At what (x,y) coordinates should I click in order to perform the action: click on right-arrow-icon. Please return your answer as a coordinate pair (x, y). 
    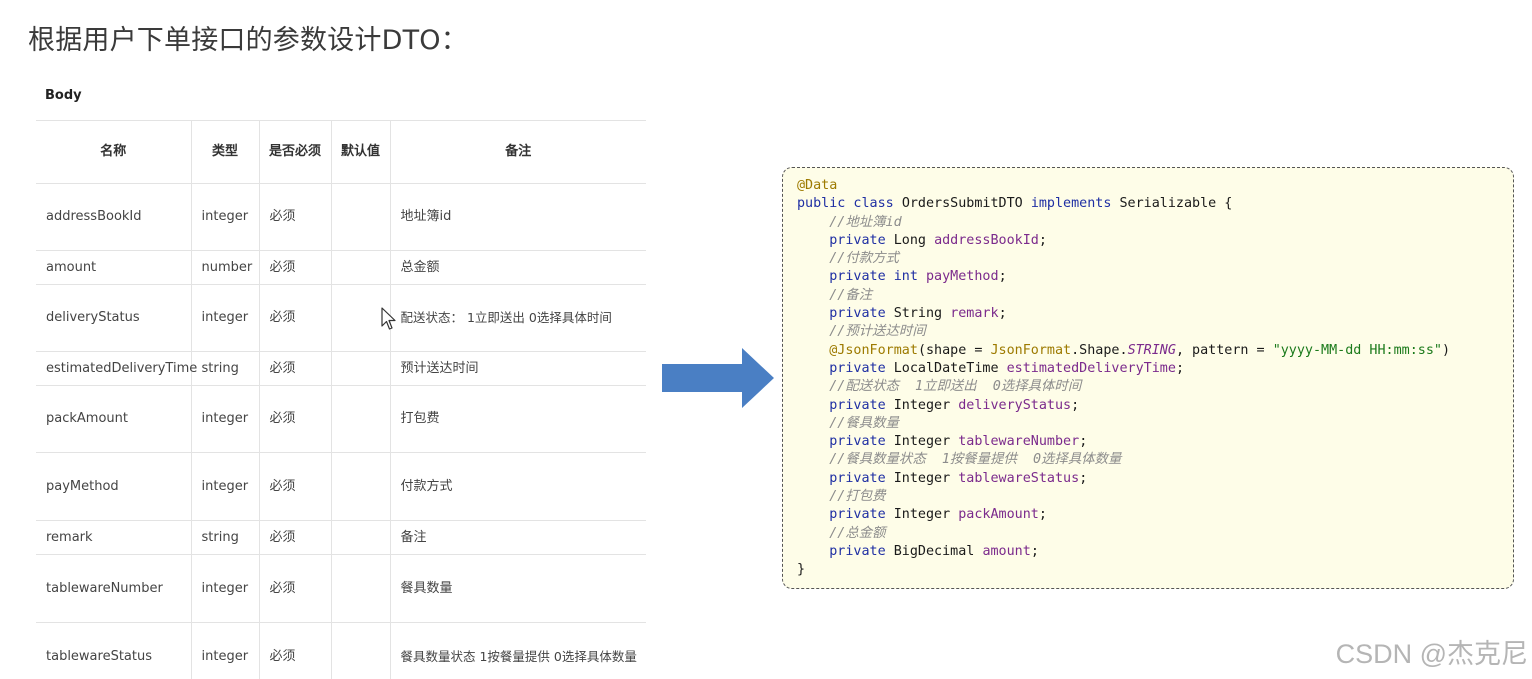
    Looking at the image, I should click on (718, 378).